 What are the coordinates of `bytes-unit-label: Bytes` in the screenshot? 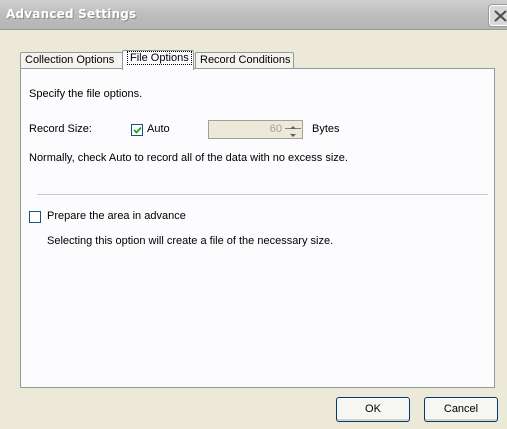 It's located at (326, 129).